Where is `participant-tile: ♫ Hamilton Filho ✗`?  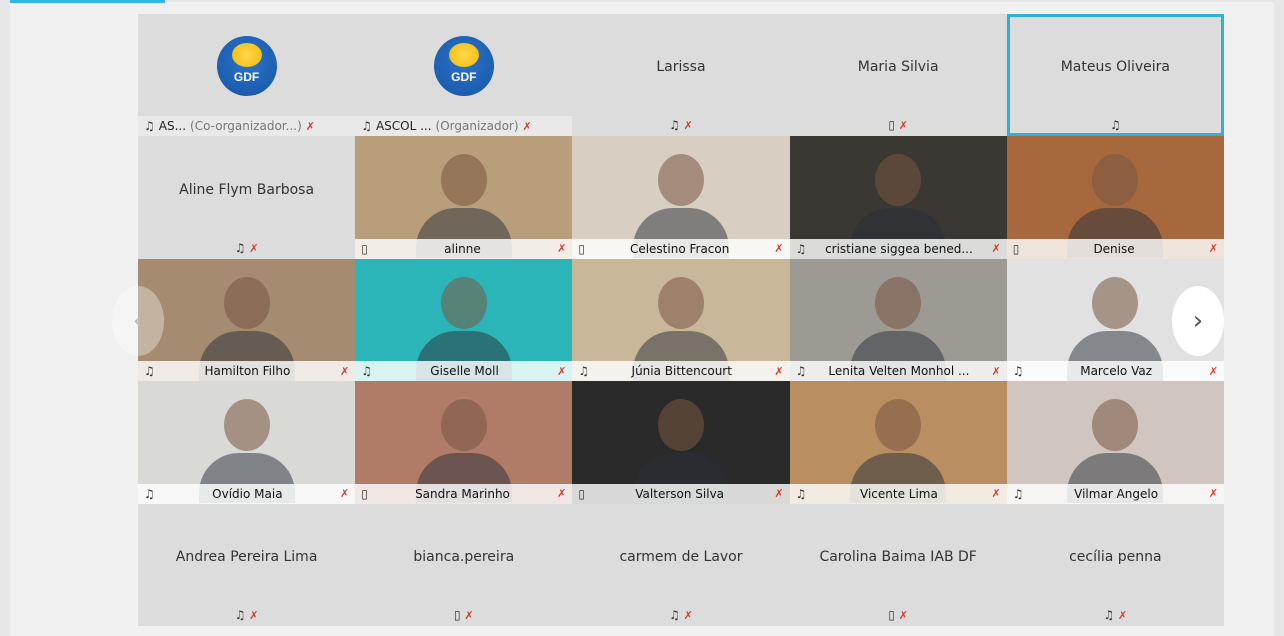 participant-tile: ♫ Hamilton Filho ✗ is located at coordinates (247, 320).